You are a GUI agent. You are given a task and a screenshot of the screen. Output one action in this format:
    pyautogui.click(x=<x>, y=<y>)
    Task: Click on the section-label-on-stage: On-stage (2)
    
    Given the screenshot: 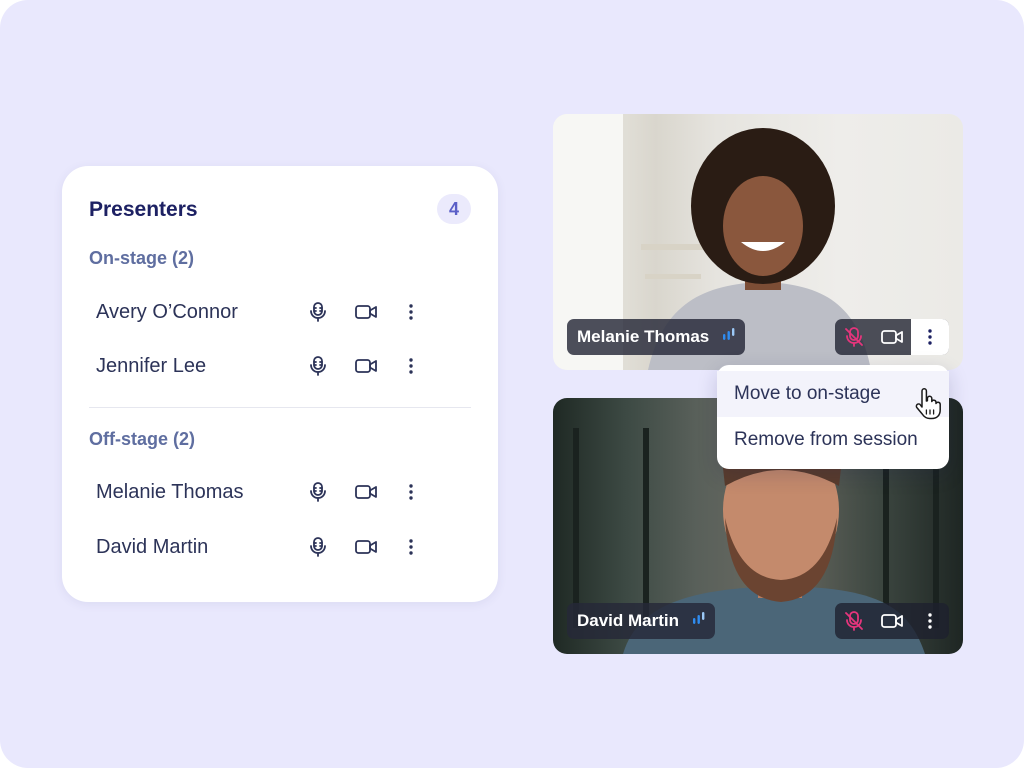 What is the action you would take?
    pyautogui.click(x=142, y=258)
    